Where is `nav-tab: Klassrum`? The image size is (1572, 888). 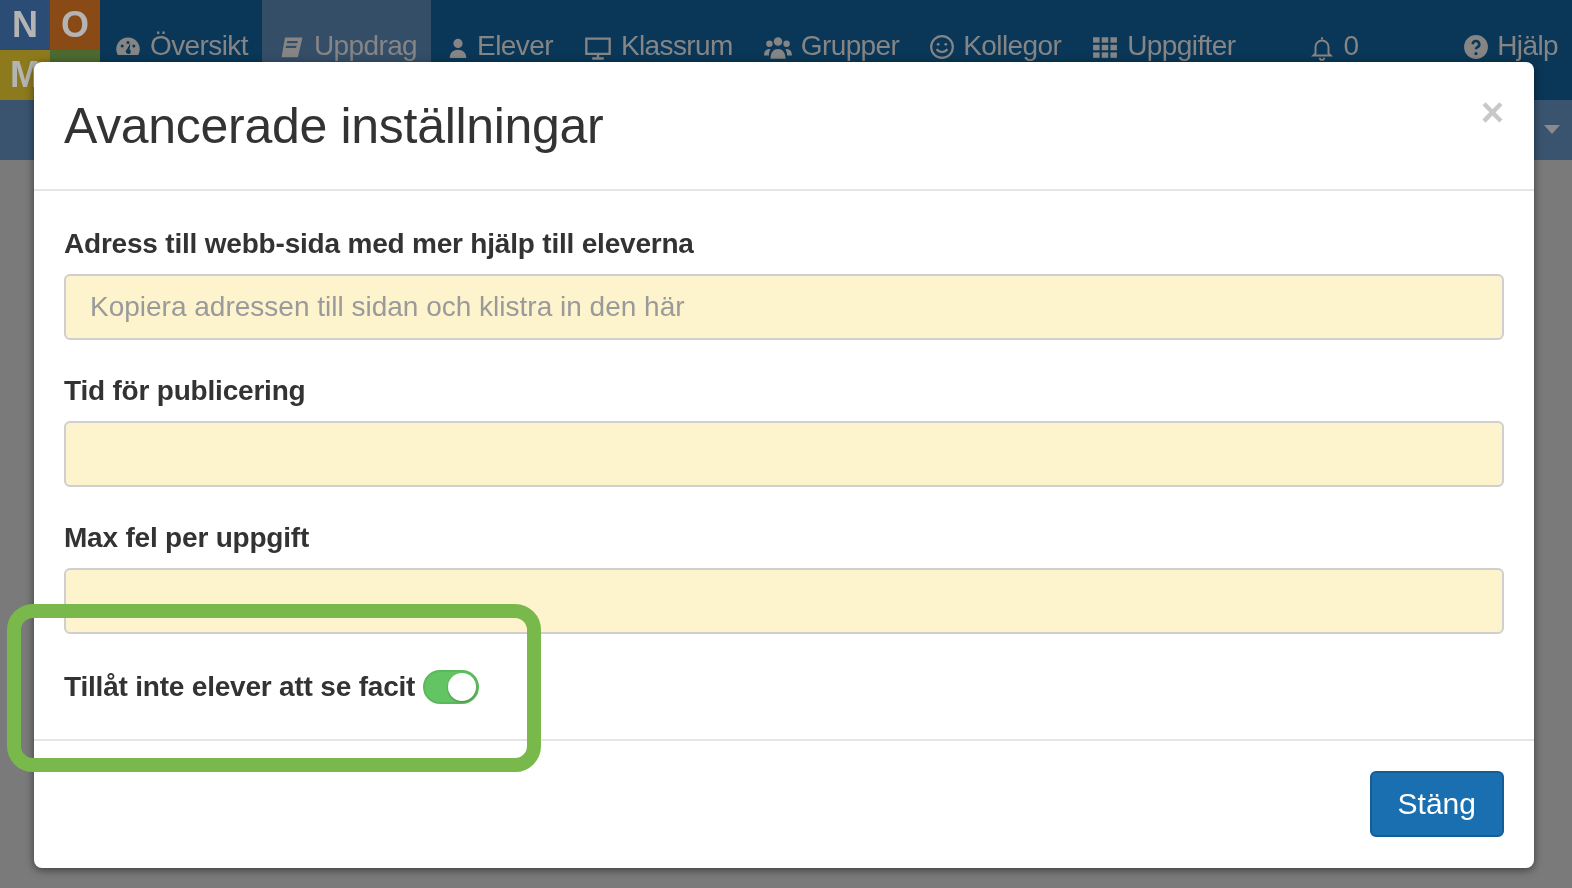 nav-tab: Klassrum is located at coordinates (656, 50).